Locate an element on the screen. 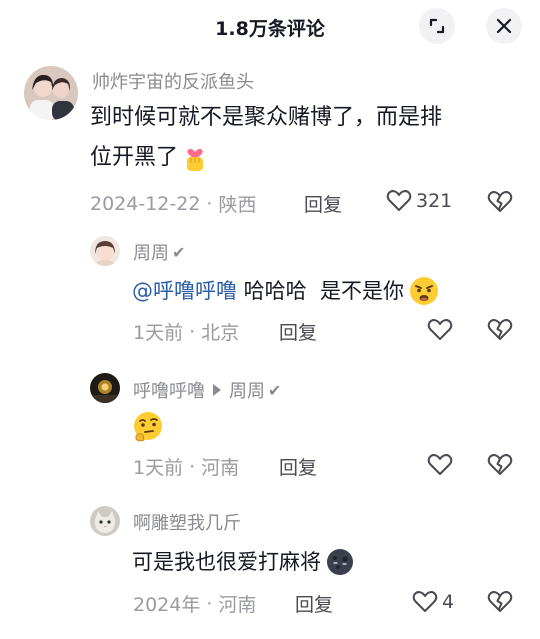 The width and height of the screenshot is (540, 639). like-button: 321 is located at coordinates (419, 201).